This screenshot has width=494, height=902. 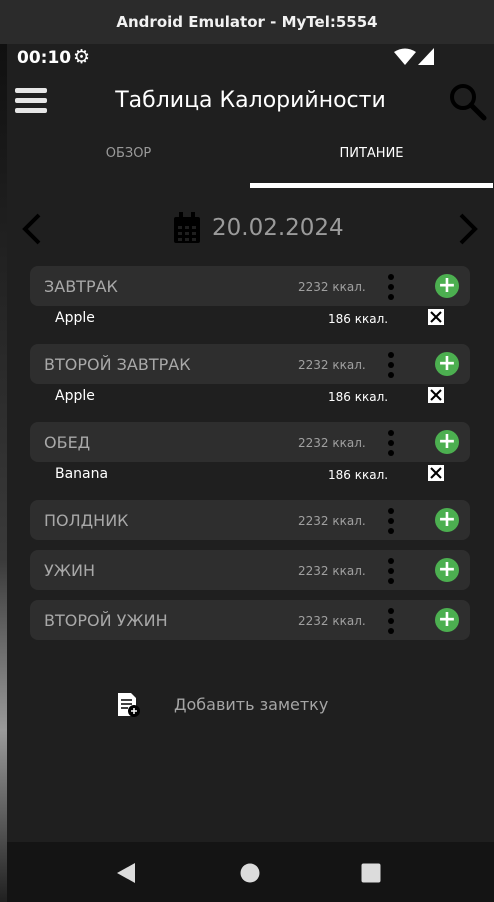 What do you see at coordinates (117, 364) in the screenshot?
I see `meal-name: ВТОРОЙ ЗАВТРАК` at bounding box center [117, 364].